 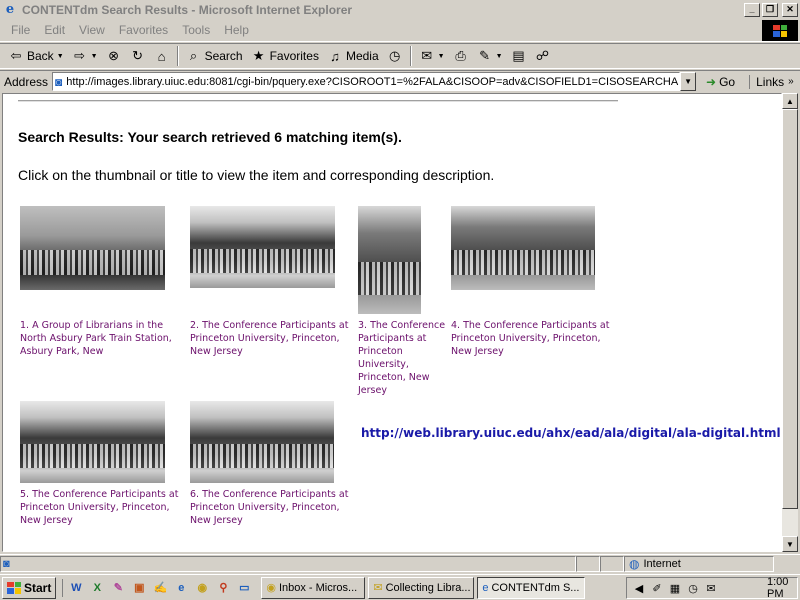 I want to click on search-button: ⌕ Search, so click(x=214, y=56).